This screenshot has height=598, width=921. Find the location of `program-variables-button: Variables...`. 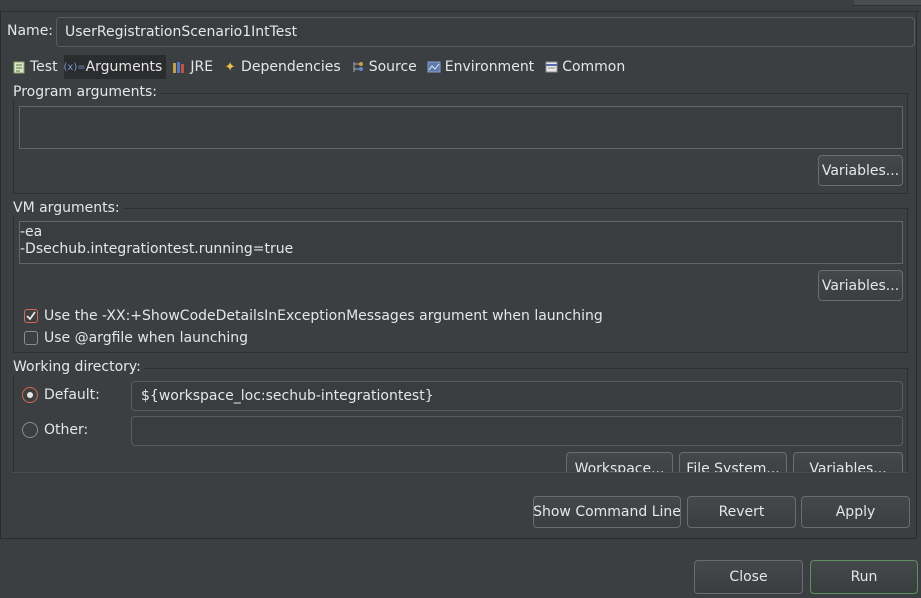

program-variables-button: Variables... is located at coordinates (860, 170).